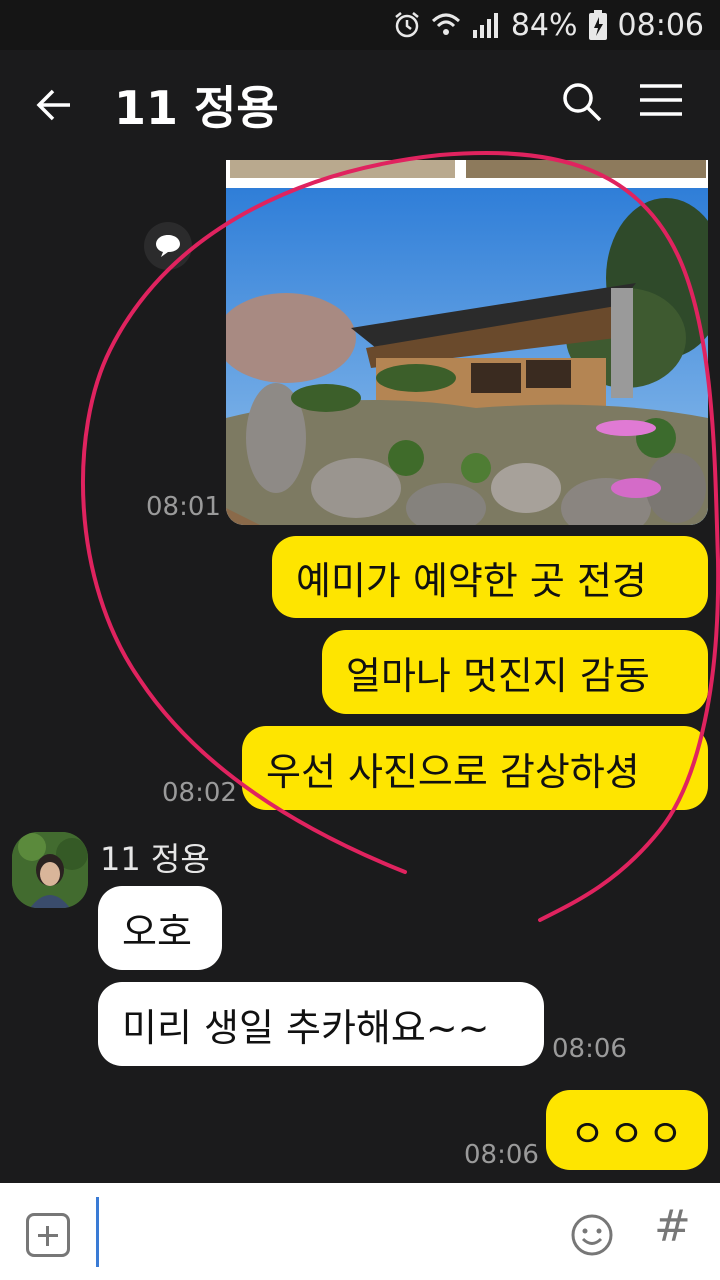 Image resolution: width=720 pixels, height=1280 pixels. Describe the element at coordinates (598, 25) in the screenshot. I see `battery-charging-icon` at that location.